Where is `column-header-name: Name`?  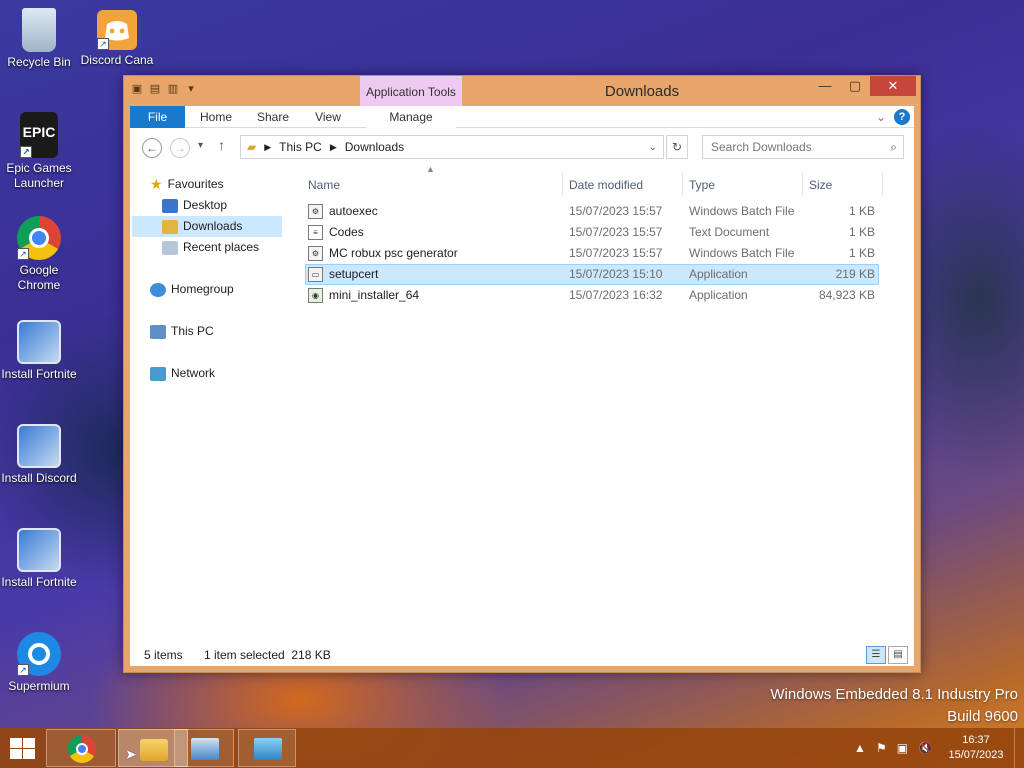 column-header-name: Name is located at coordinates (324, 185).